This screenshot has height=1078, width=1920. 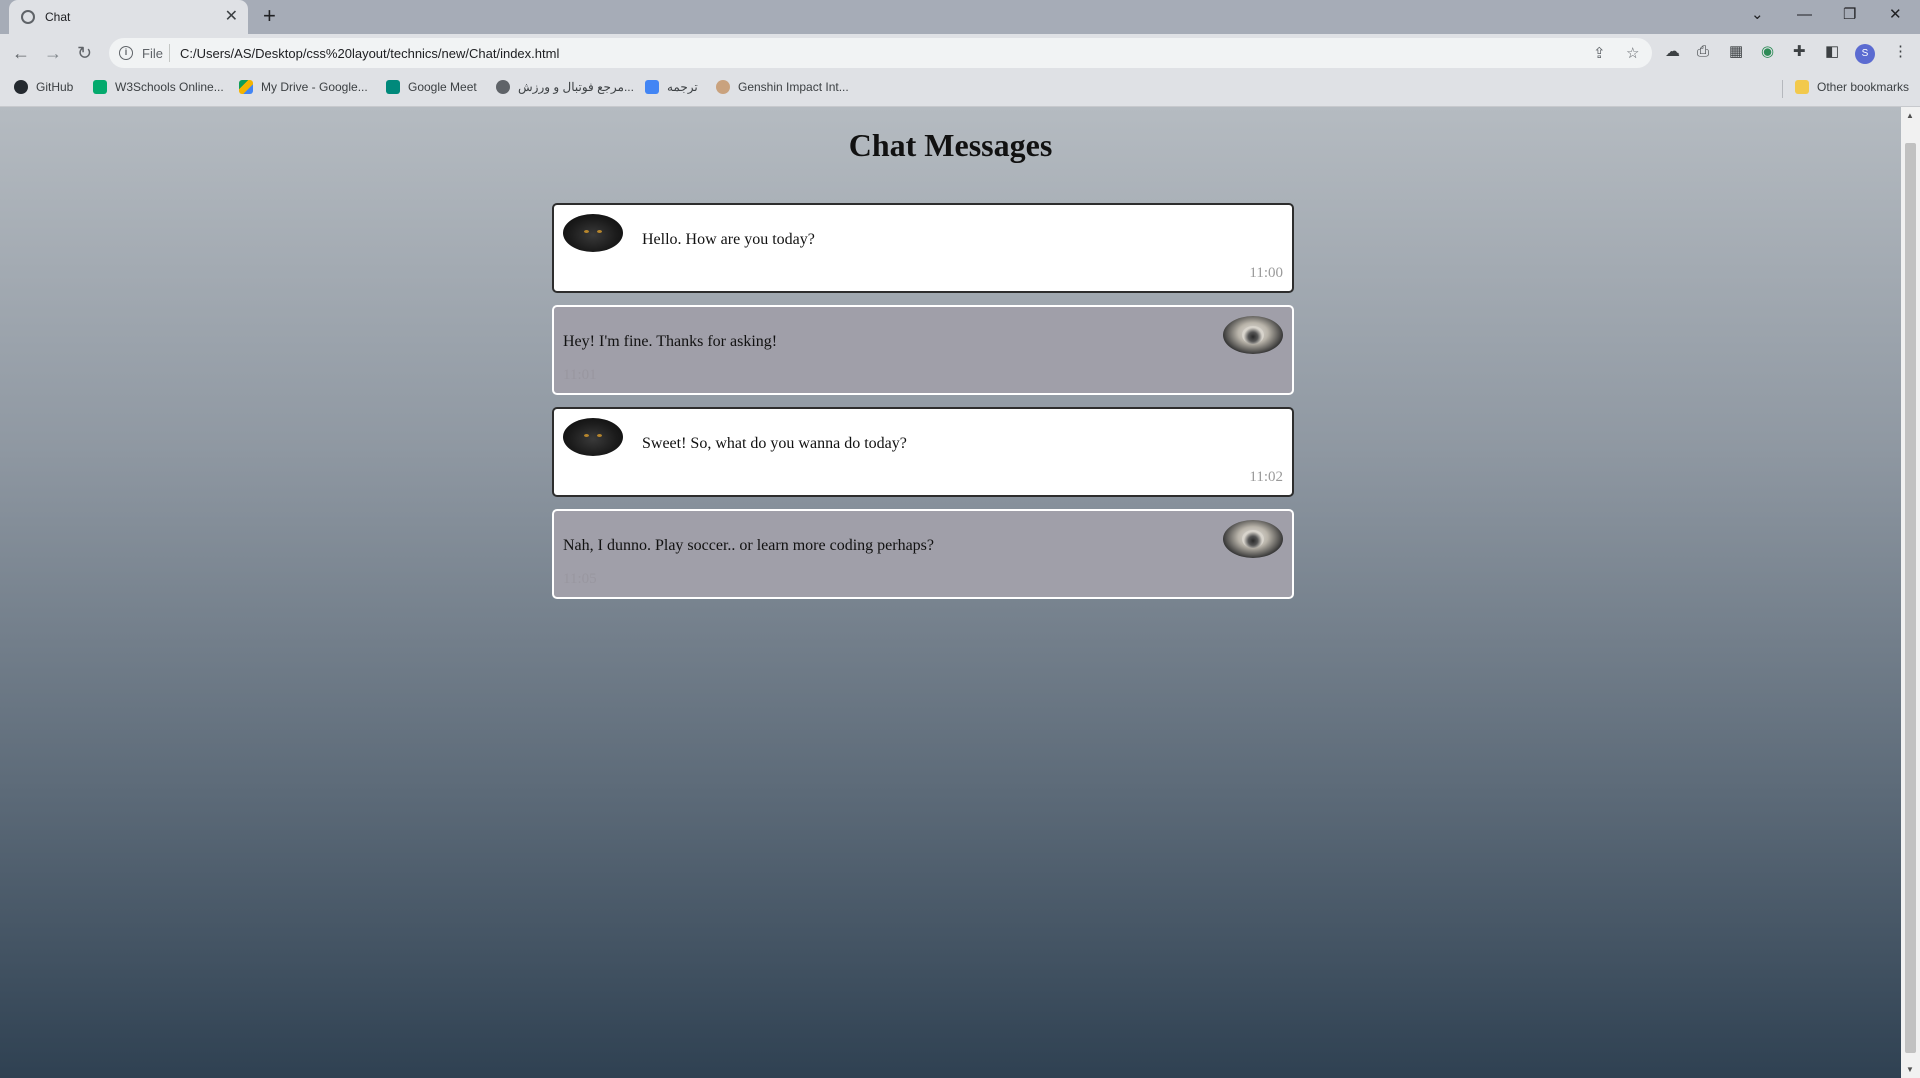 I want to click on scheme-label: File, so click(x=152, y=53).